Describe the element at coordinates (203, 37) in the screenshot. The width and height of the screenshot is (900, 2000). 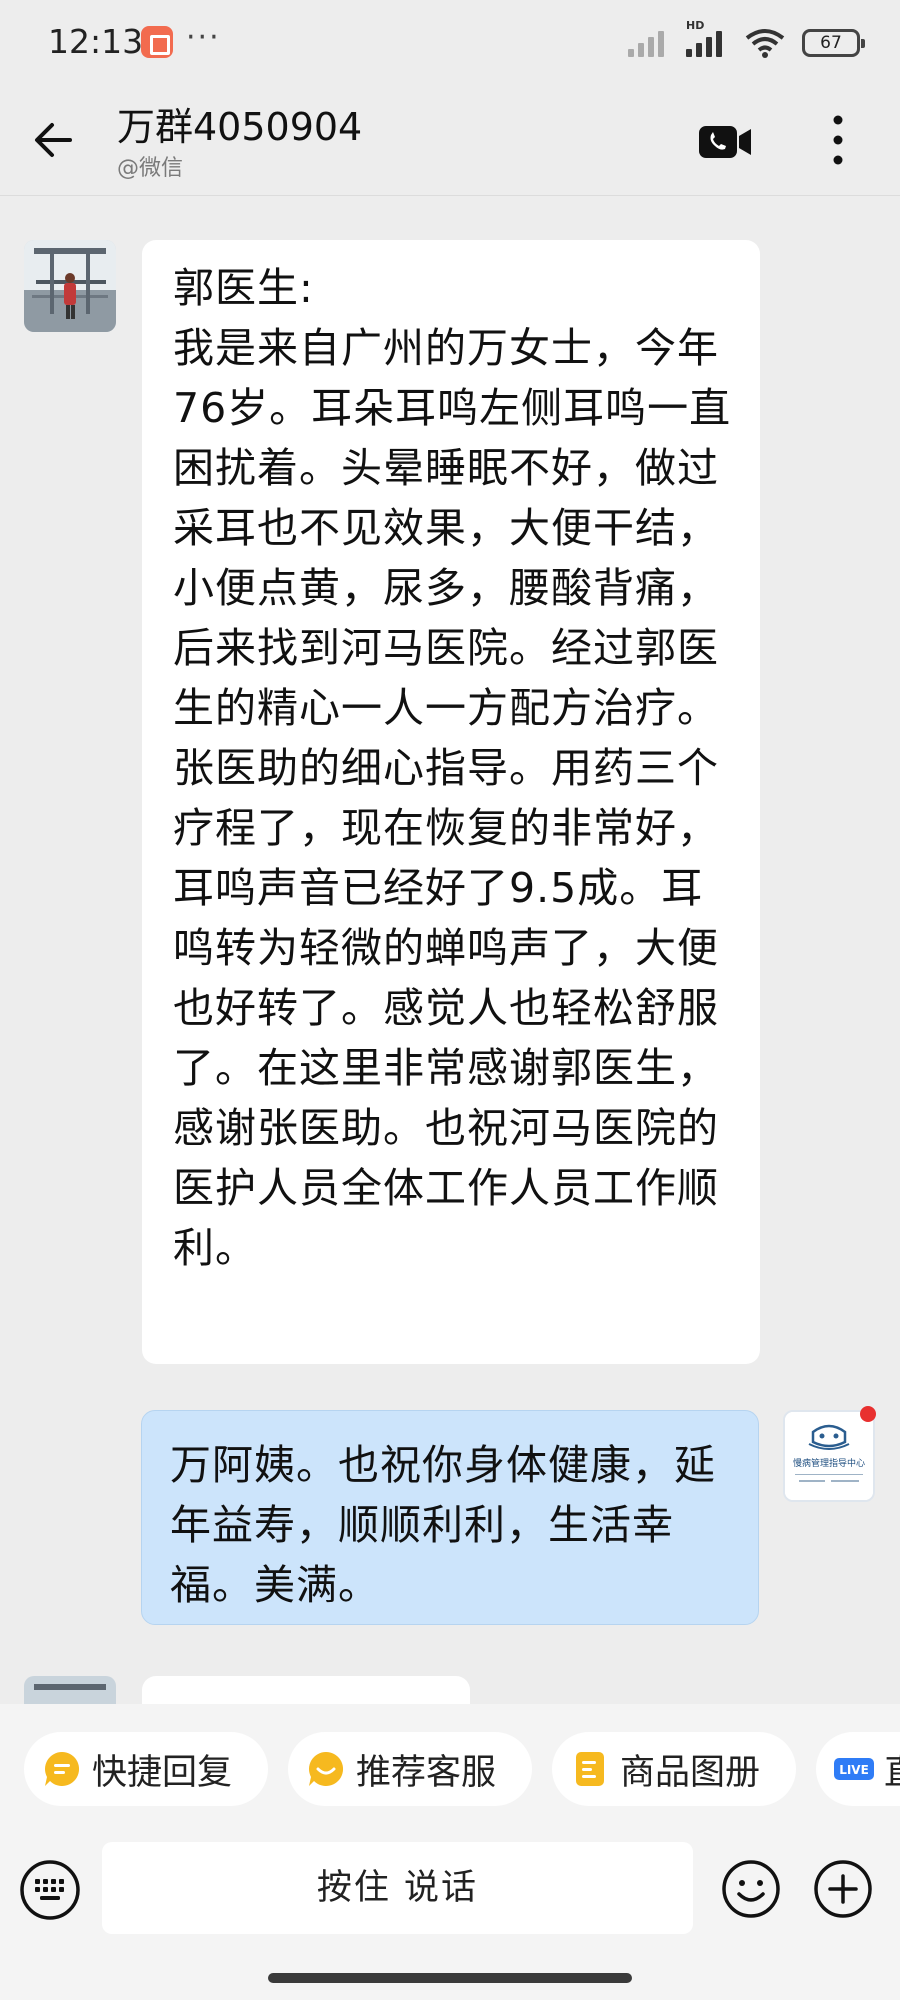
I see `status-more-dots: ···` at that location.